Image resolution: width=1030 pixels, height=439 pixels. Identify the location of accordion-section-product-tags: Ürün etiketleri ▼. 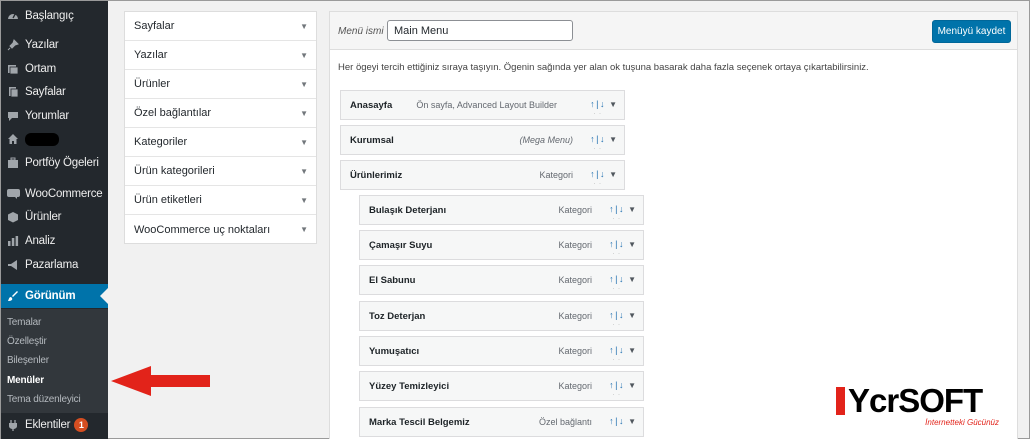
(220, 200).